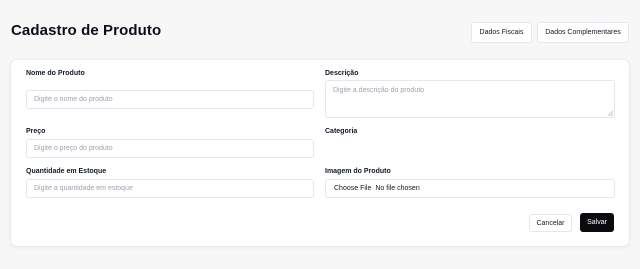 The height and width of the screenshot is (269, 640). I want to click on descricao-placeholder: Digite a descrição do produto, so click(379, 90).